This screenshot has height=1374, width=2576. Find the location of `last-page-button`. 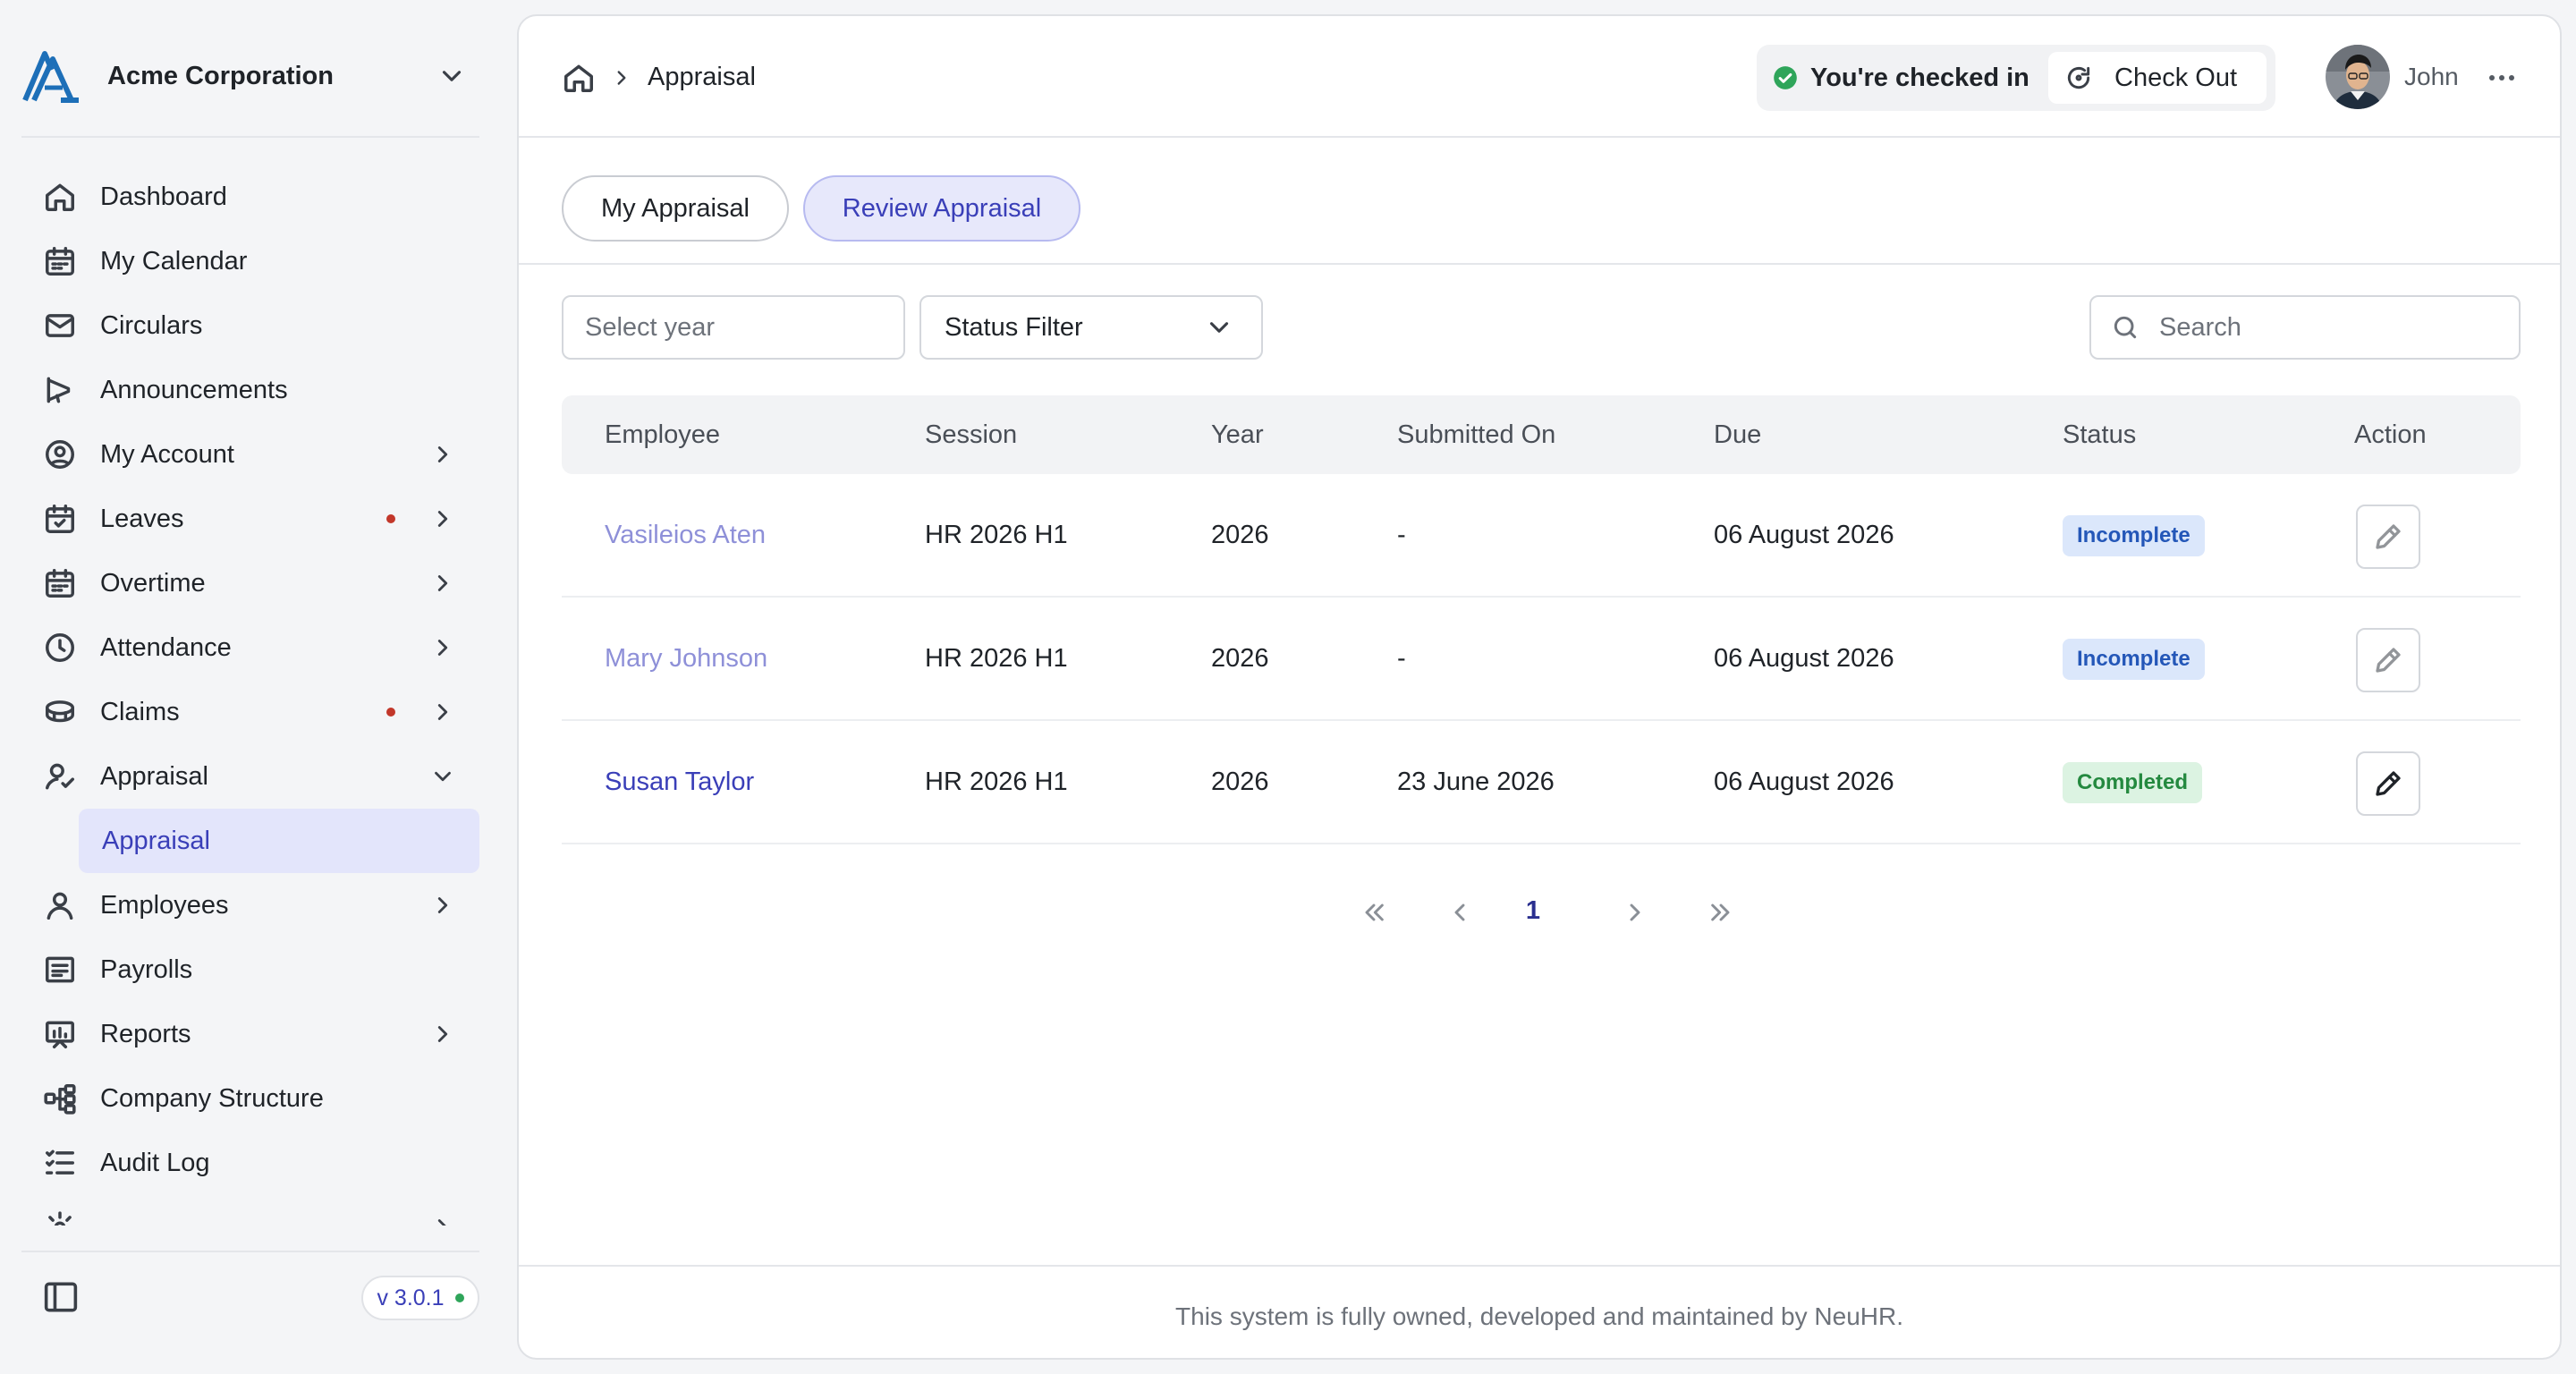

last-page-button is located at coordinates (1721, 912).